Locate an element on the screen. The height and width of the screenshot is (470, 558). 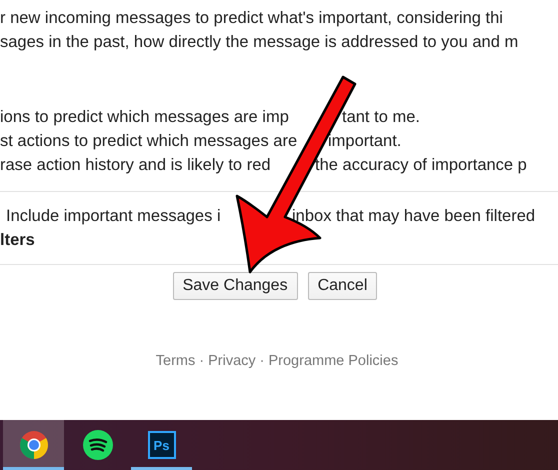
taskbar-button is located at coordinates (33, 445).